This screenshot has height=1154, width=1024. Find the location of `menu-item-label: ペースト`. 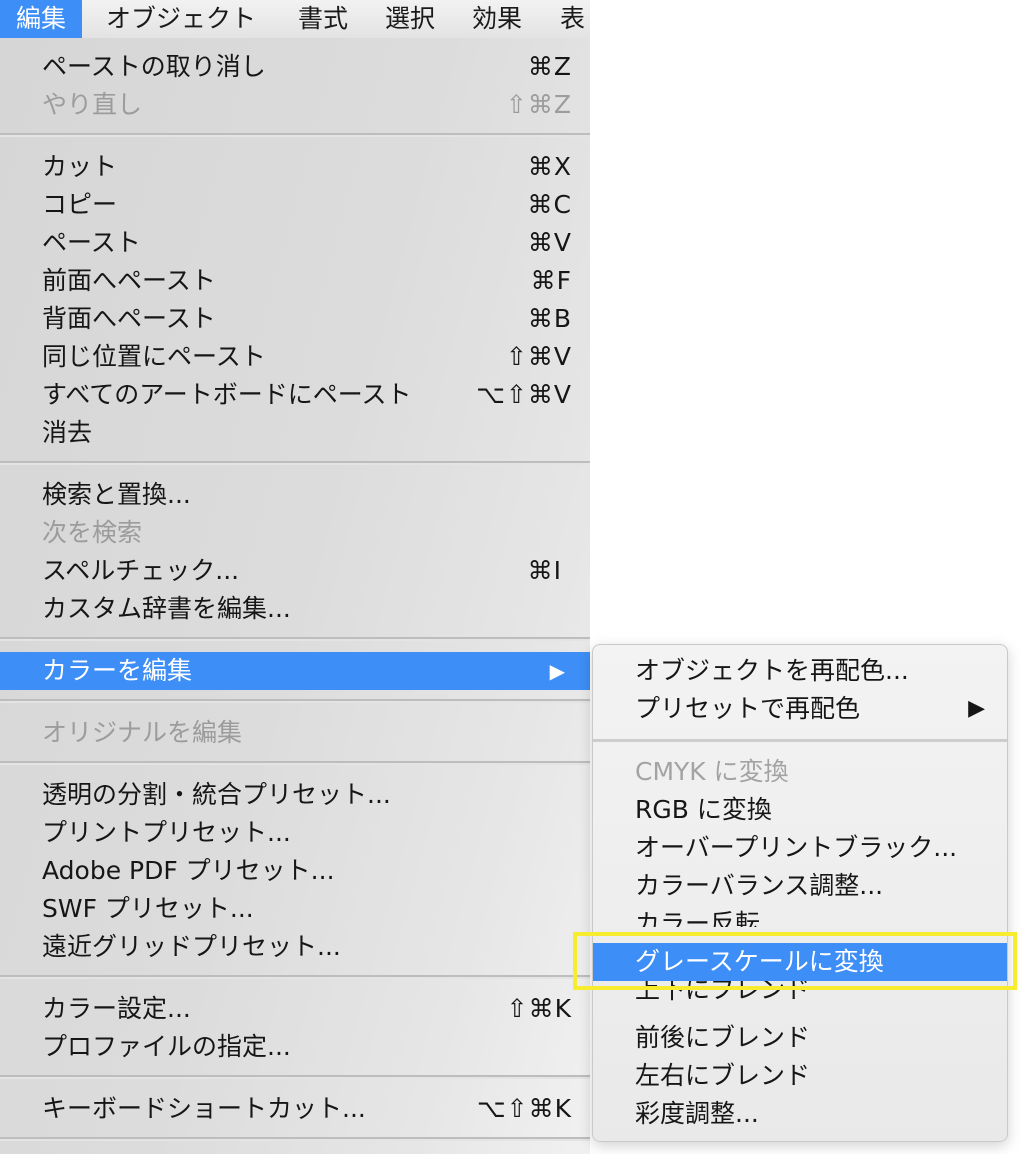

menu-item-label: ペースト is located at coordinates (91, 242).